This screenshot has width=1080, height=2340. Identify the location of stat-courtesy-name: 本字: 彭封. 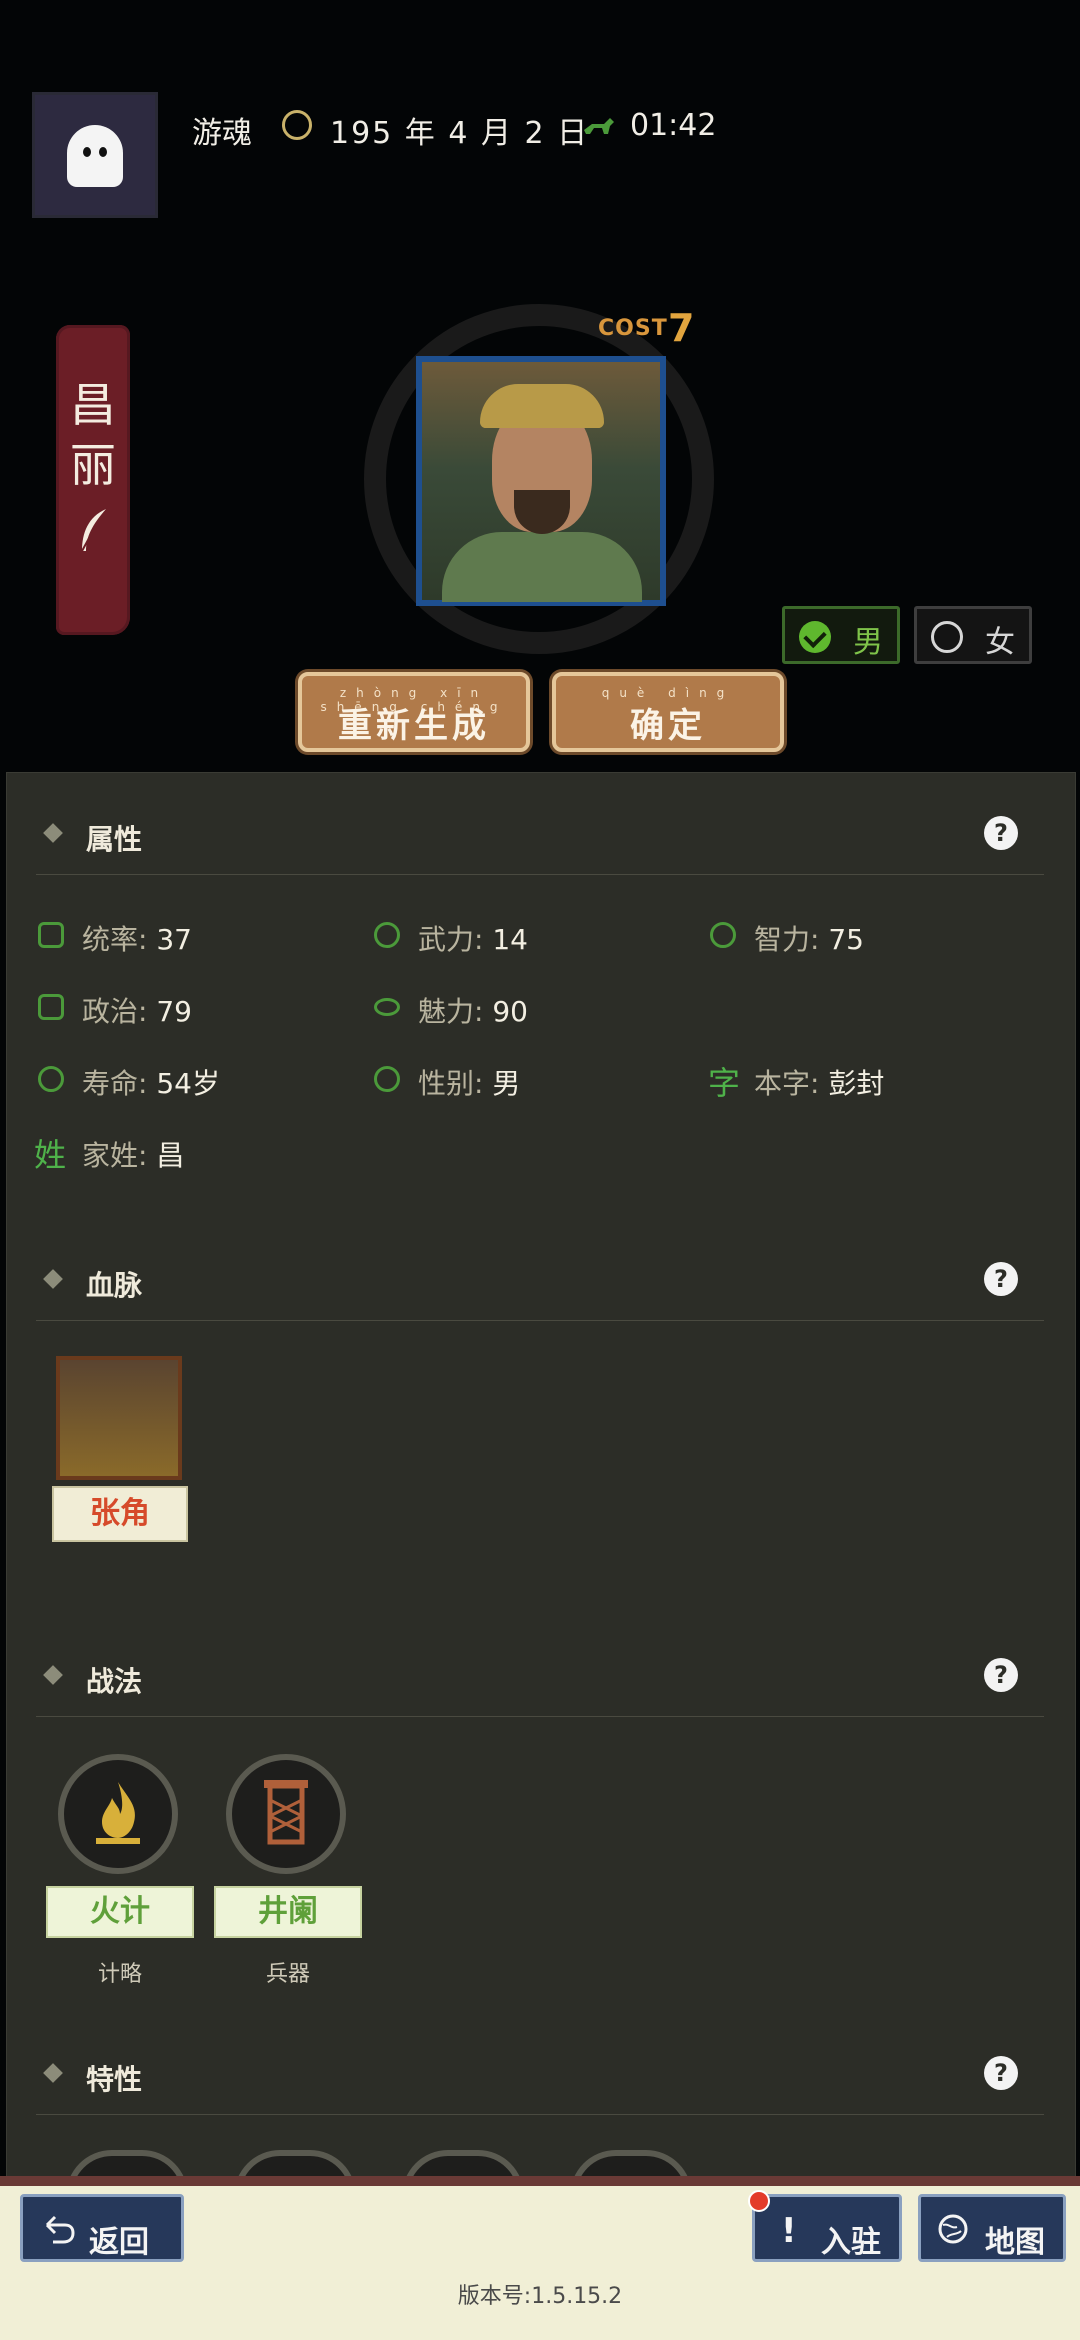
(819, 1083).